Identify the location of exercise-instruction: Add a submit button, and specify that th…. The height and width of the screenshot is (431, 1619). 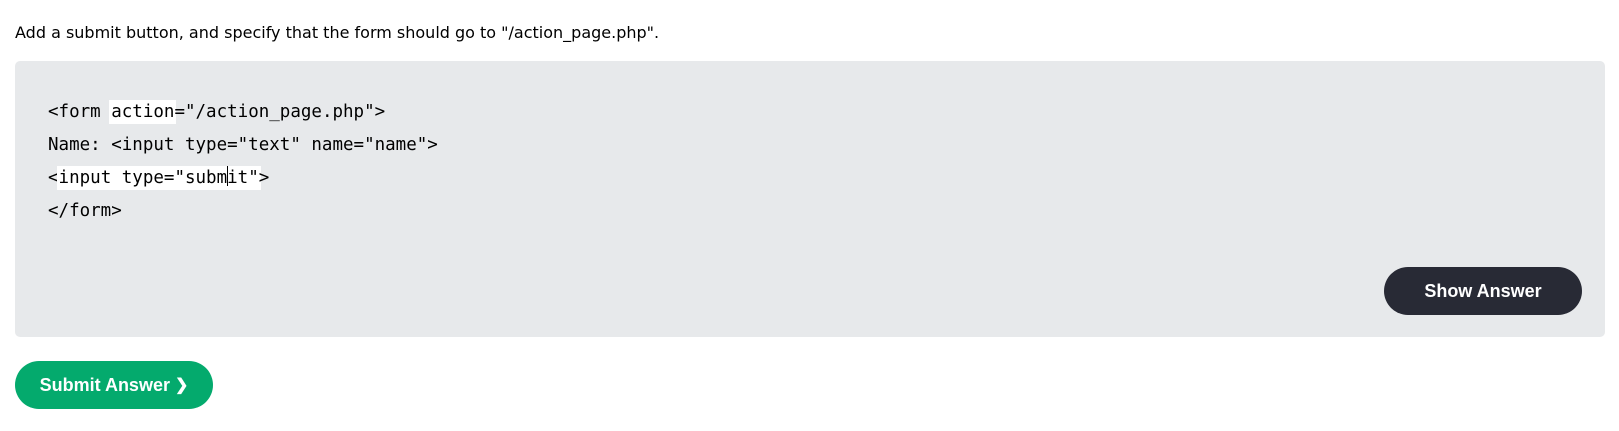
(337, 32).